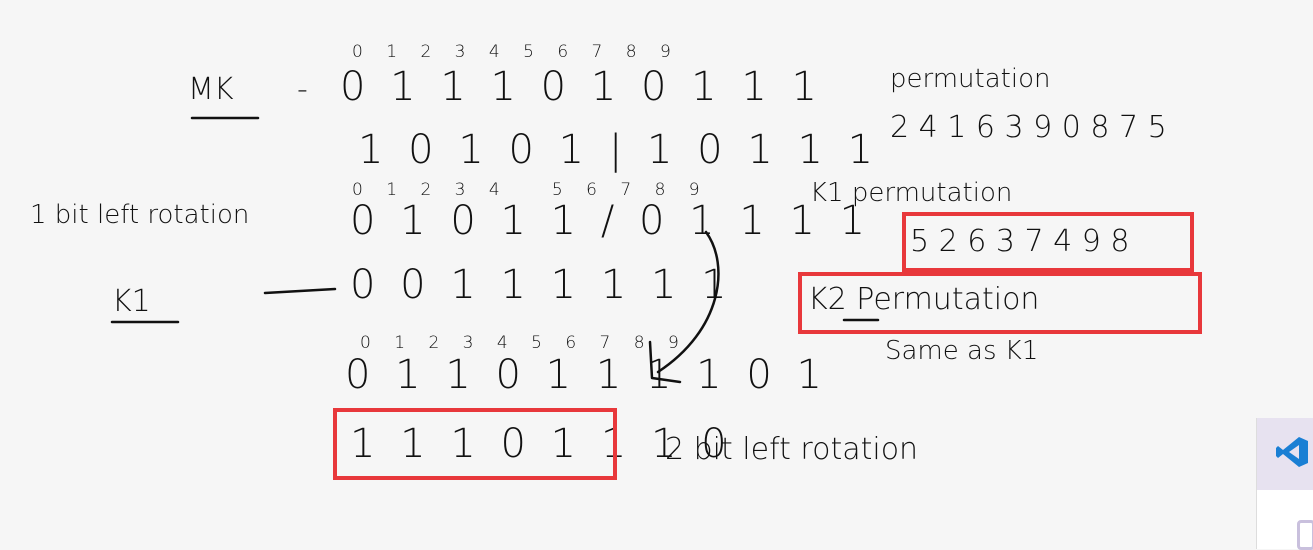 The height and width of the screenshot is (550, 1313). Describe the element at coordinates (792, 449) in the screenshot. I see `k2-rotation-label: 2 bit left rotation` at that location.